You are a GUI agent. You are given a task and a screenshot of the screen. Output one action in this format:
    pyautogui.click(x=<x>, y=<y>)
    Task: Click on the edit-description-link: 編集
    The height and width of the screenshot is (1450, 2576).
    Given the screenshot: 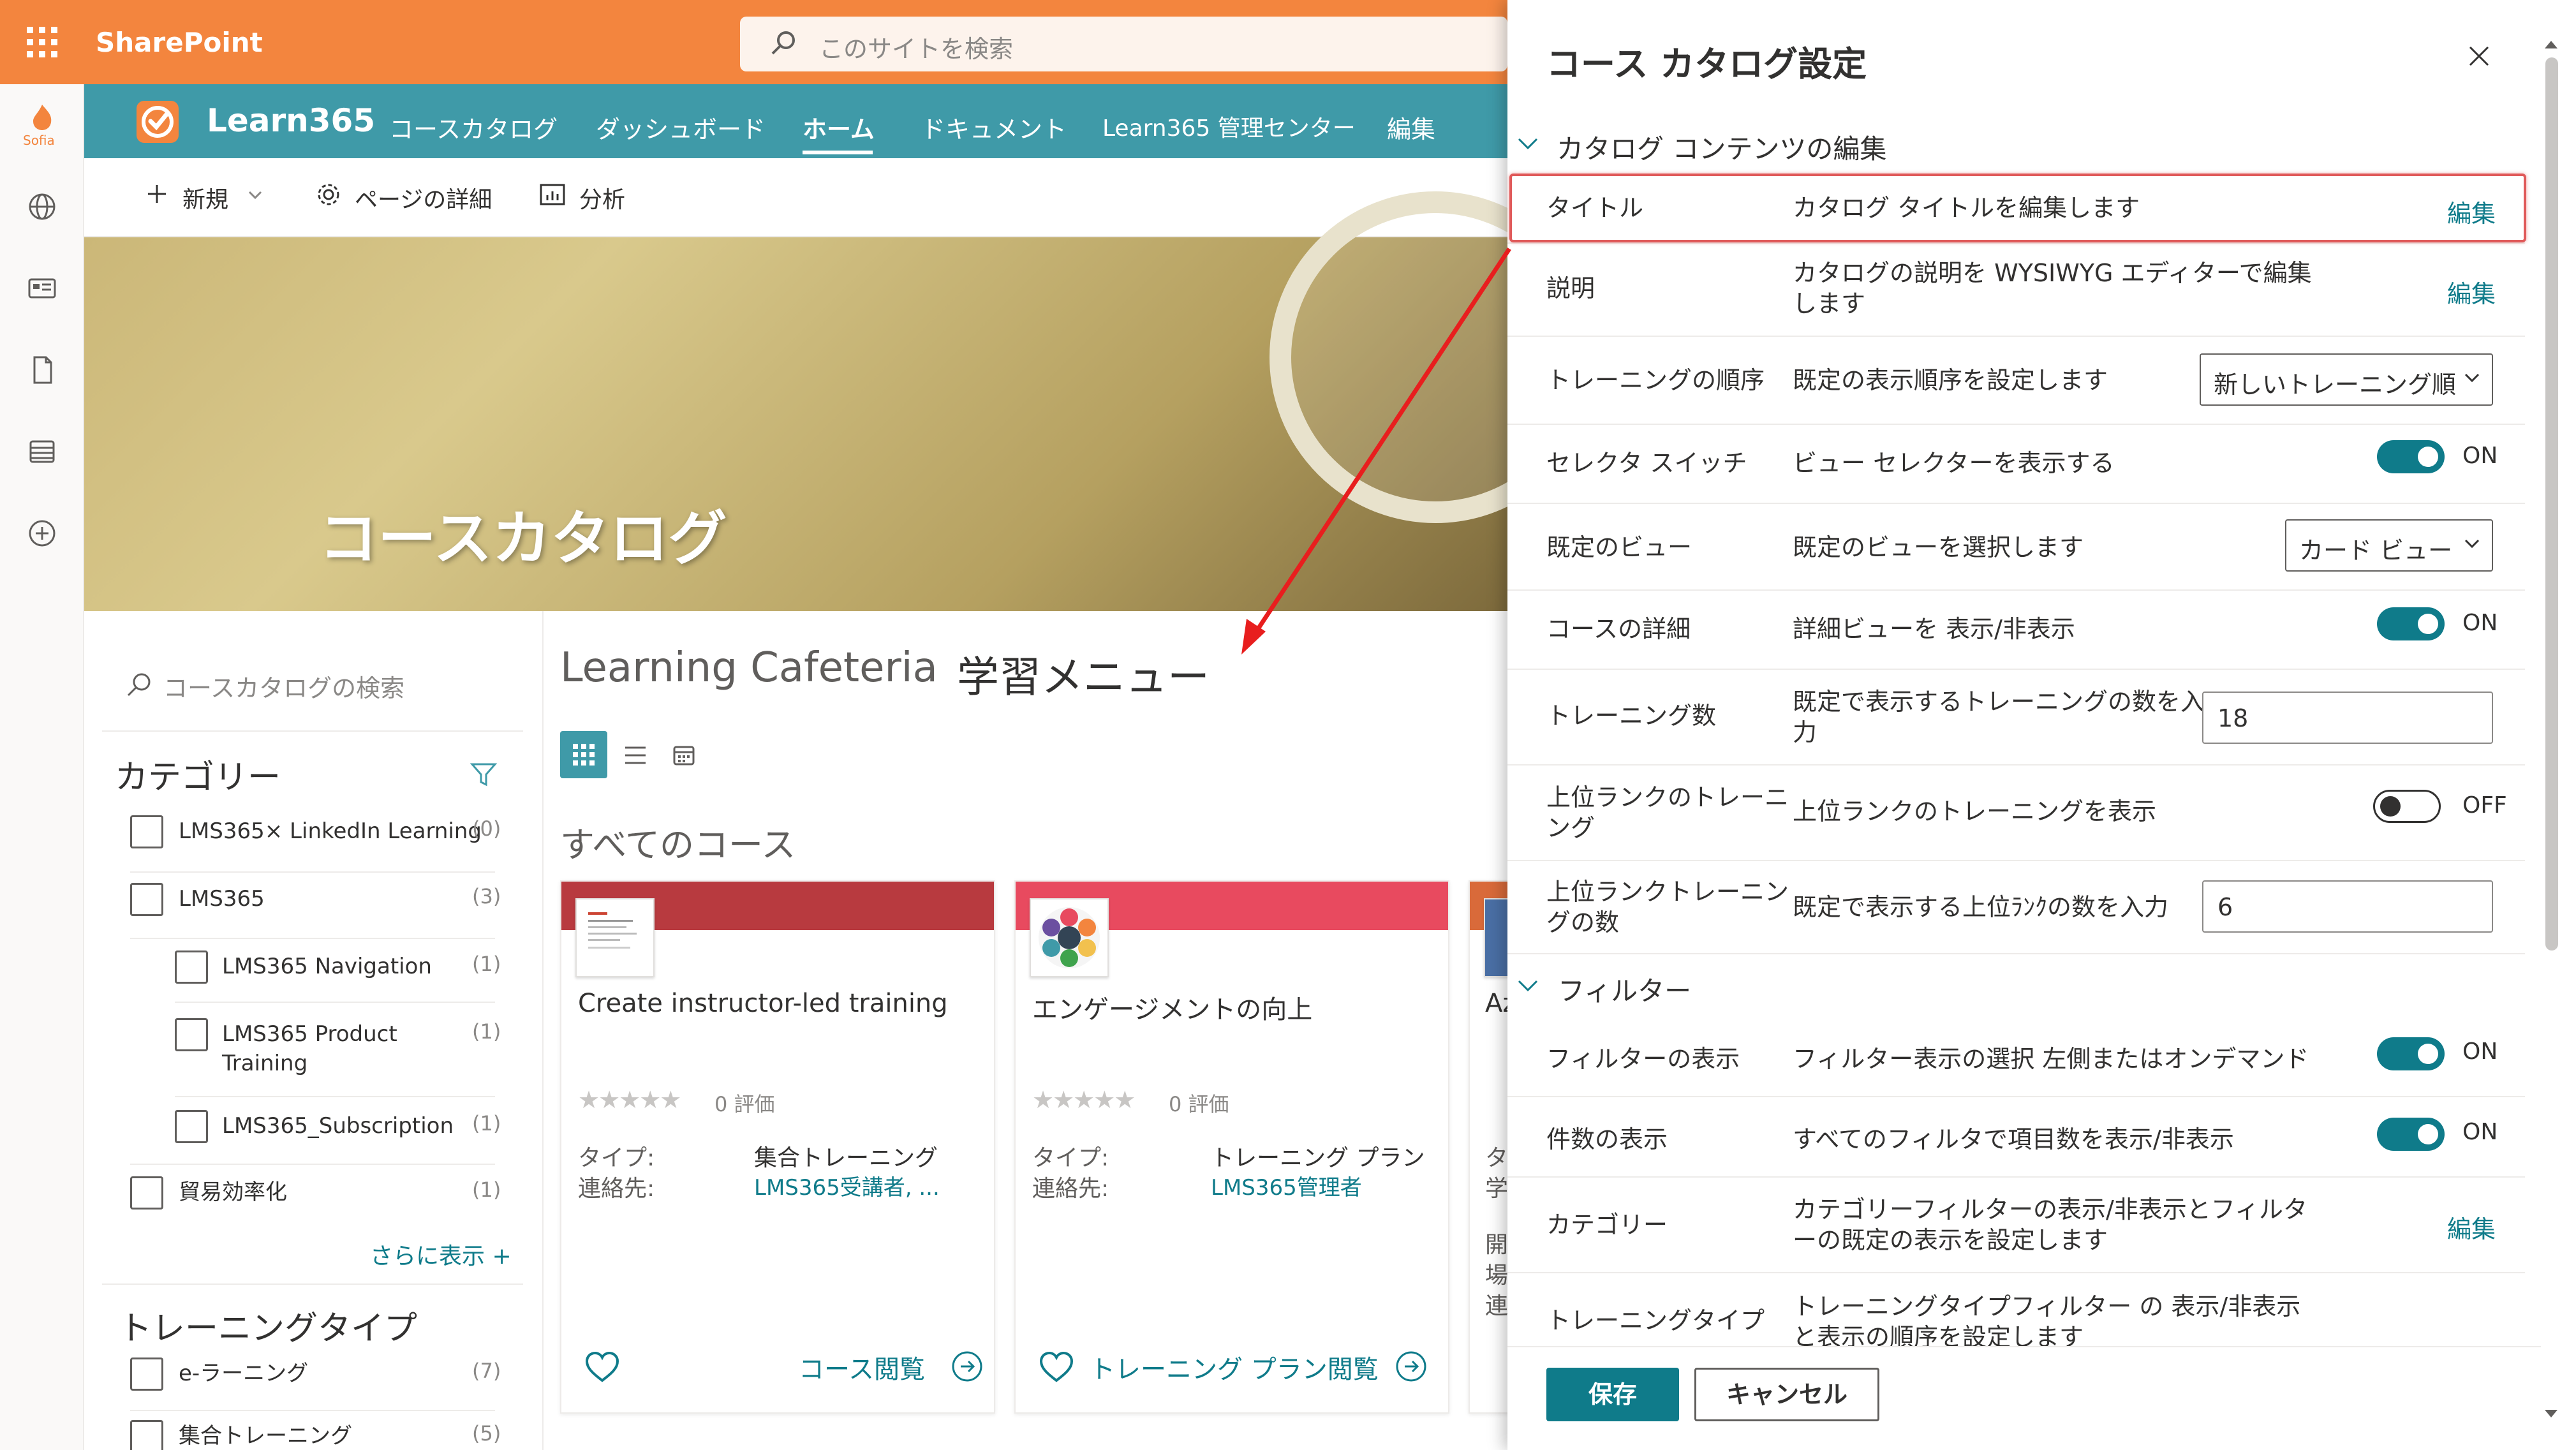 What is the action you would take?
    pyautogui.click(x=2471, y=291)
    